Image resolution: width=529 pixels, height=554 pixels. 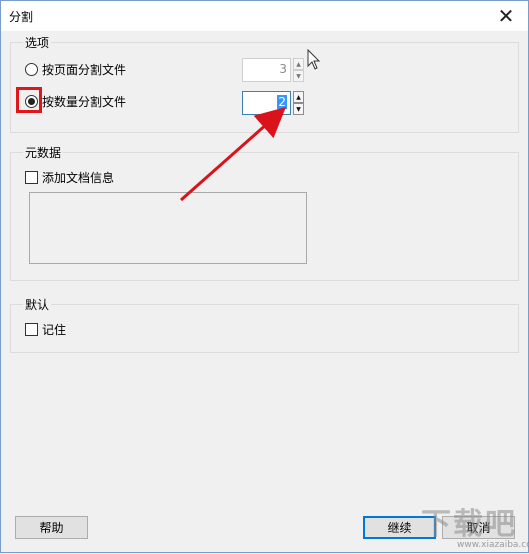 I want to click on watermark-text: 下载吧, so click(x=469, y=524).